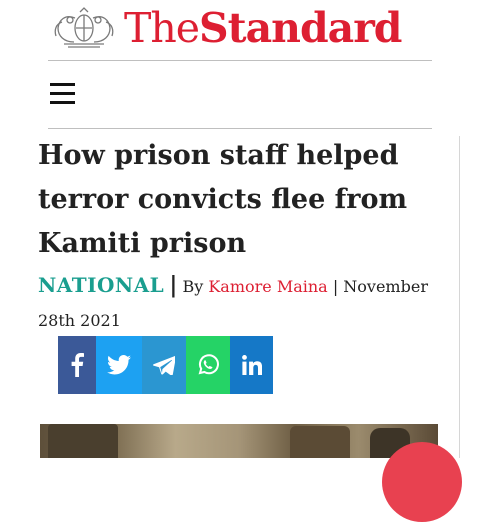  I want to click on whatsapp-share-button, so click(208, 365).